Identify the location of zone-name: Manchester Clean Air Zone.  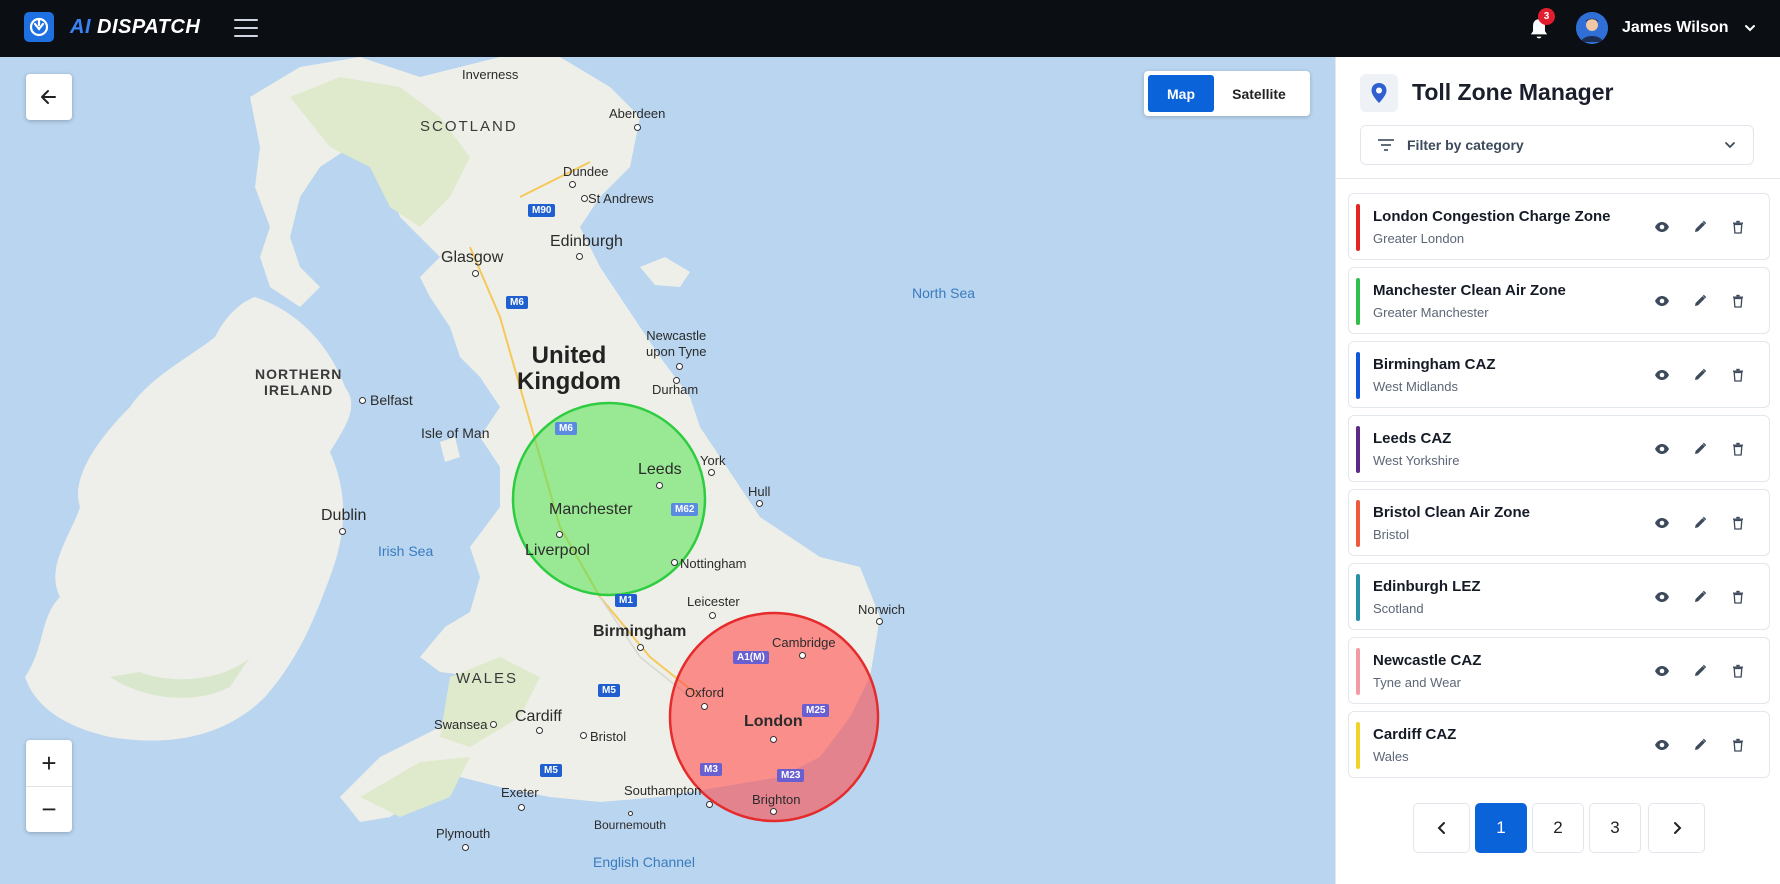
(1469, 290).